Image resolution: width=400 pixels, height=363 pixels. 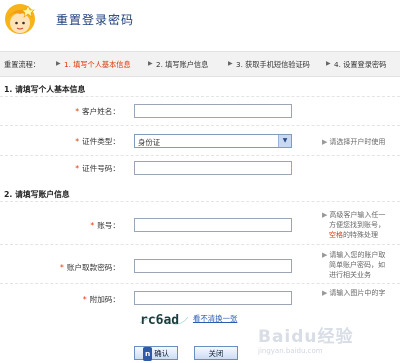 I want to click on name-label-text: 客户姓名：, so click(x=101, y=111).